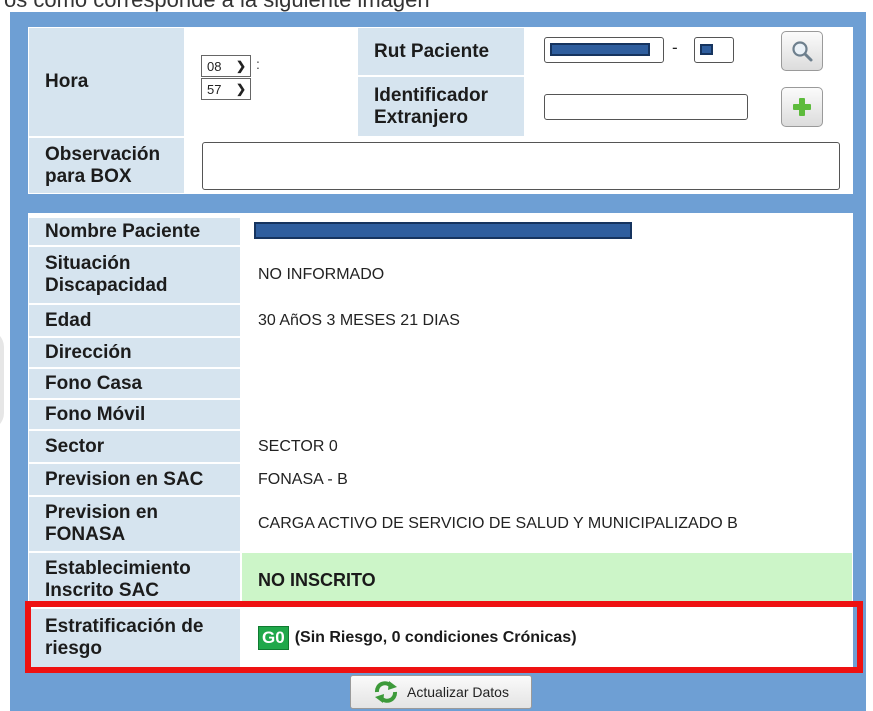 This screenshot has width=873, height=711. I want to click on rut-number-input, so click(604, 50).